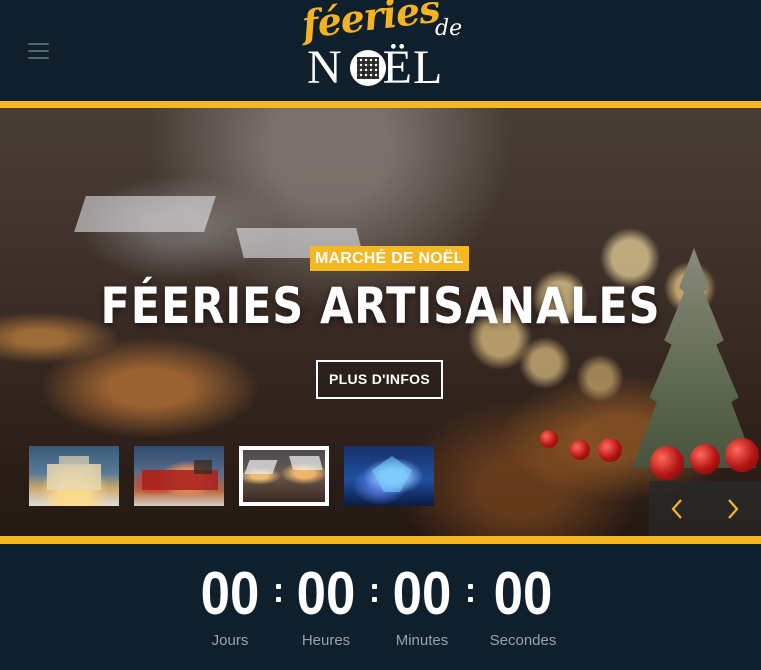  Describe the element at coordinates (389, 258) in the screenshot. I see `hero-badge: MARCHÉ DE NOËL` at that location.